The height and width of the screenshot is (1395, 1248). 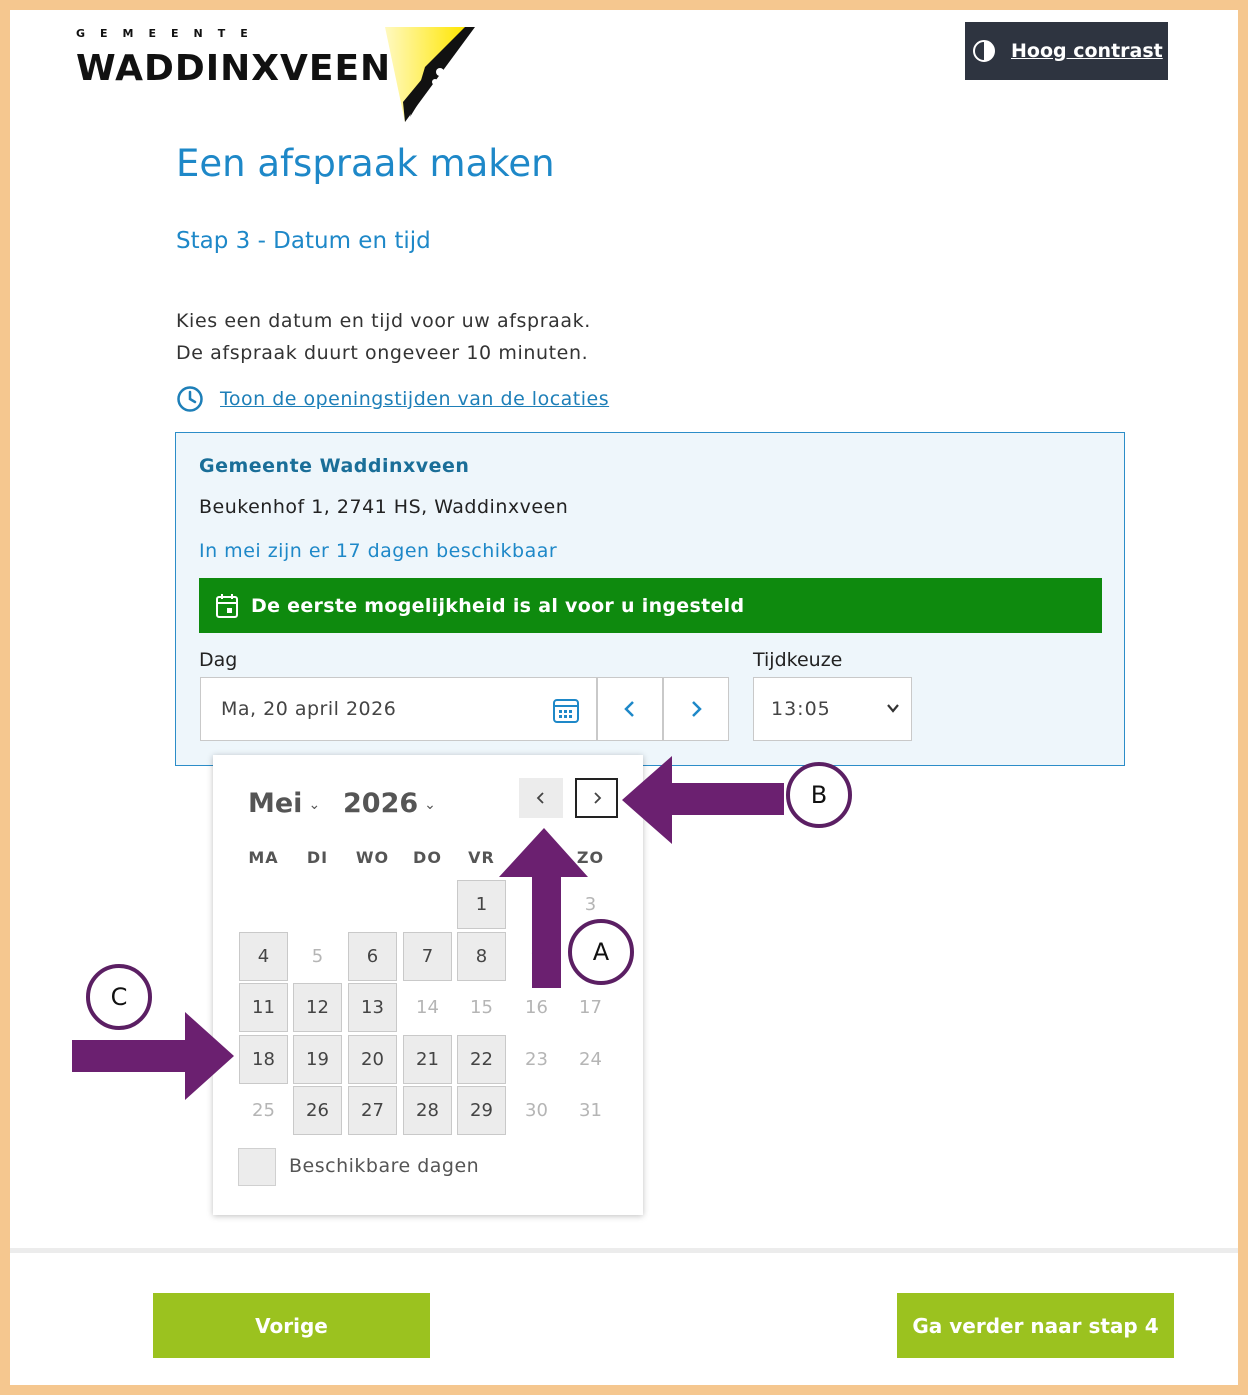 What do you see at coordinates (275, 803) in the screenshot?
I see `month-value: Mei` at bounding box center [275, 803].